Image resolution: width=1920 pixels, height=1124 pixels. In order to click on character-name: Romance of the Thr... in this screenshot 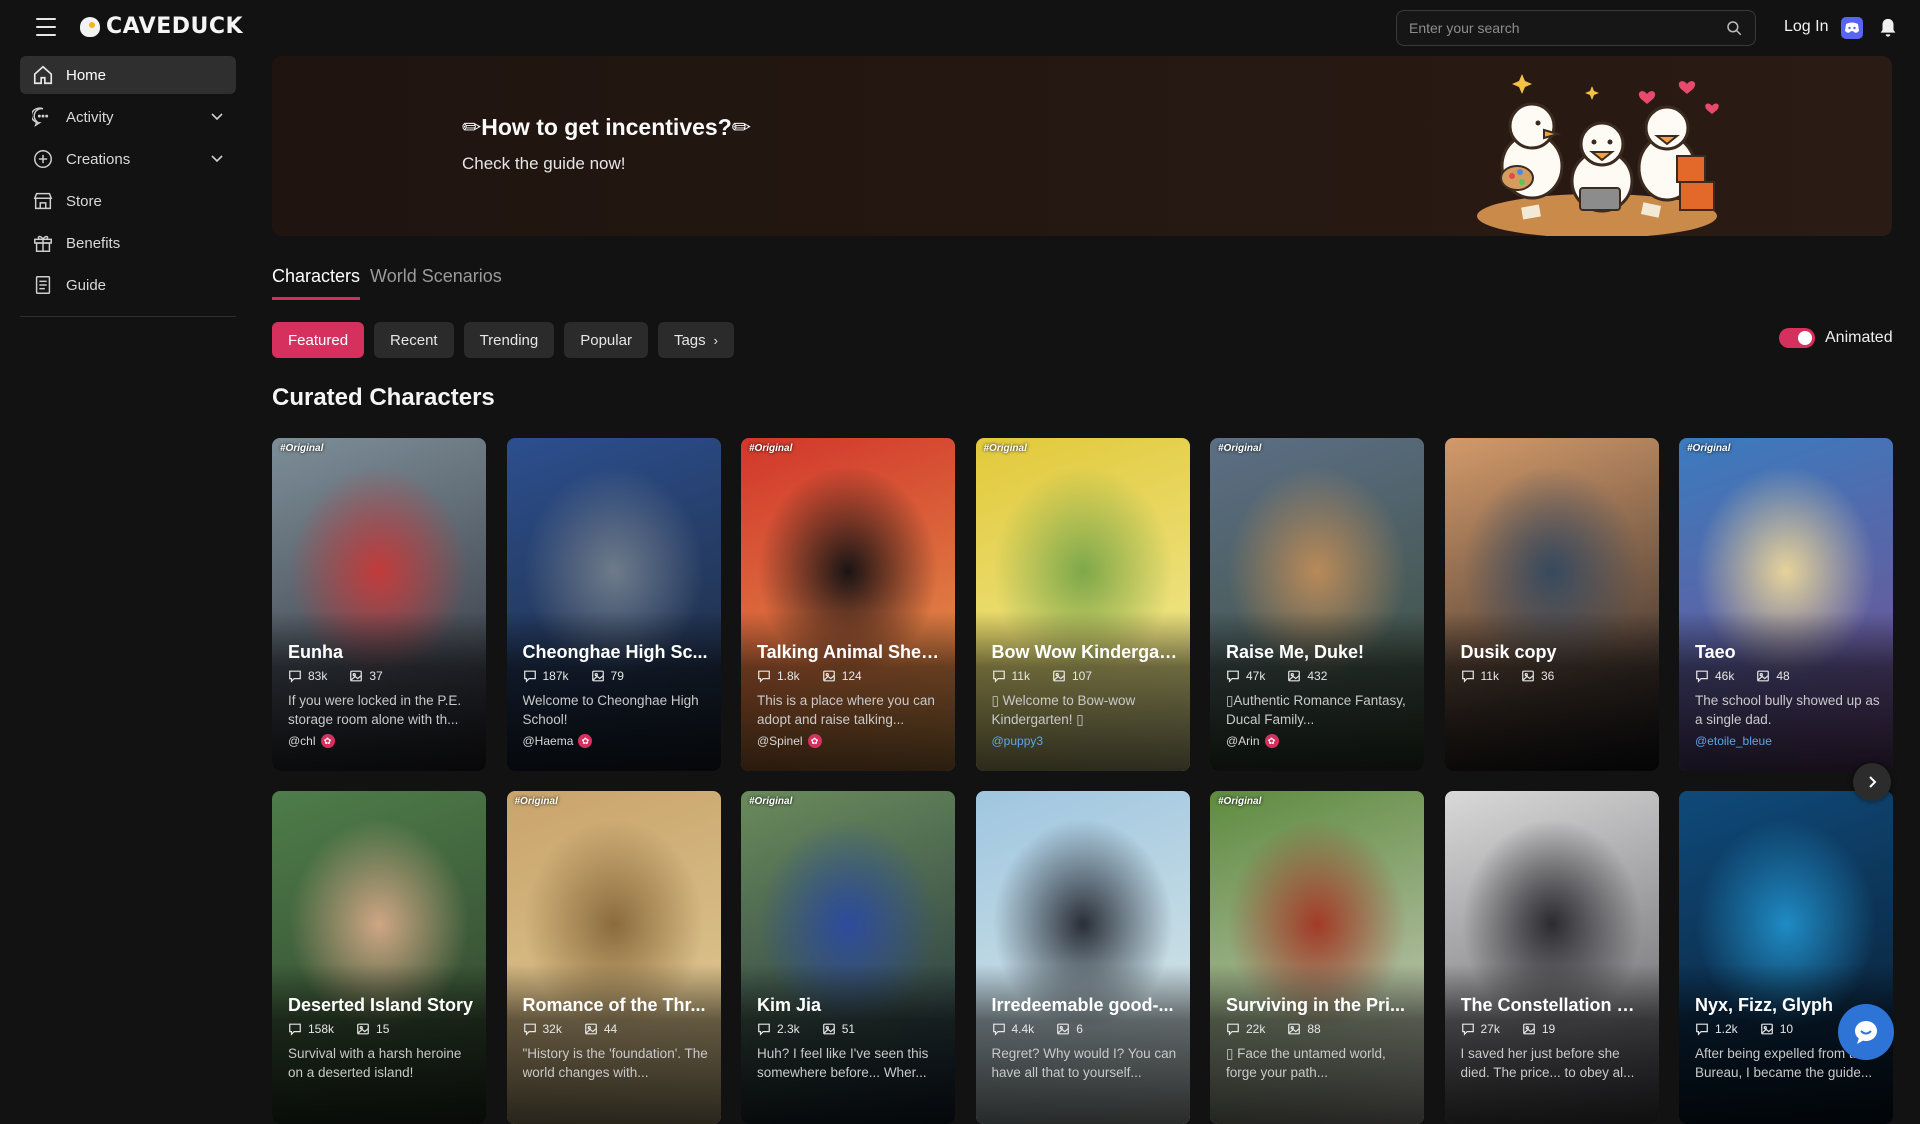, I will do `click(614, 1005)`.